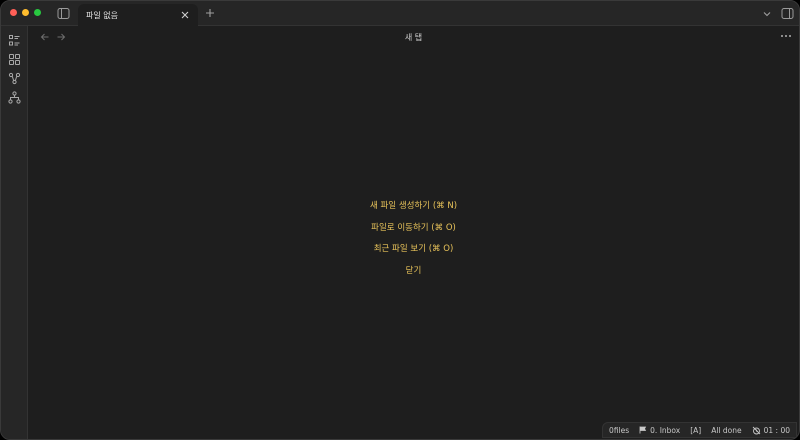  Describe the element at coordinates (413, 210) in the screenshot. I see `create-new-file-link: 새 파일 생성하기 (⌘ N)` at that location.